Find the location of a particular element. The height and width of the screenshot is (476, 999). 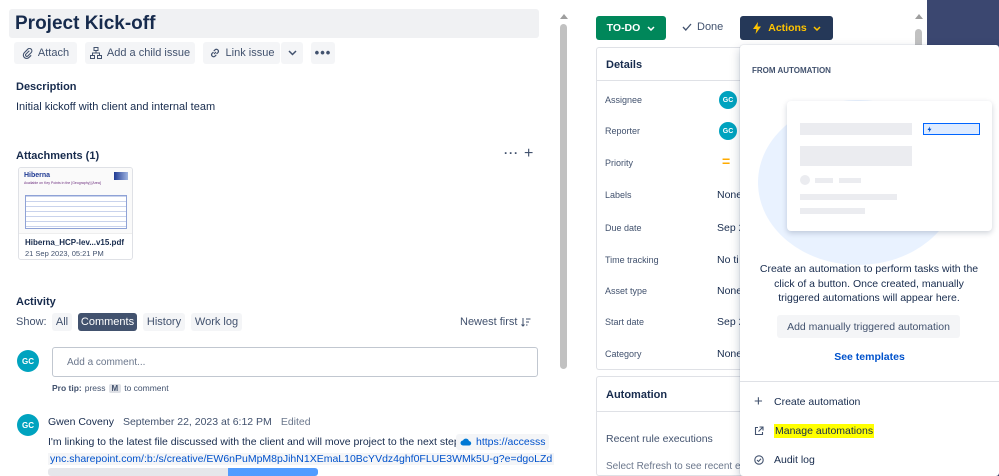

add-child-label: Add a child issue is located at coordinates (148, 53).